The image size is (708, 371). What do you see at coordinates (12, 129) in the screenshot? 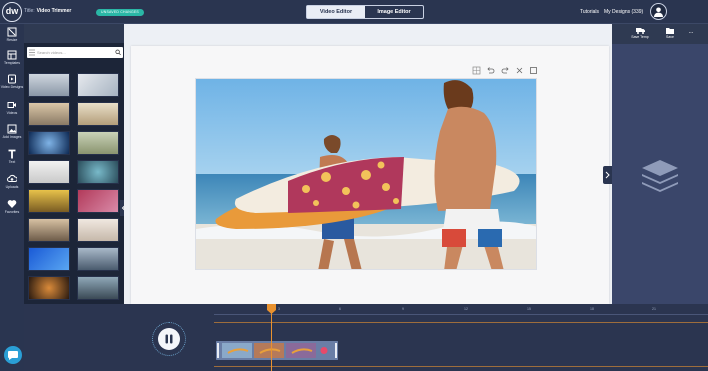
I see `add-images-icon` at bounding box center [12, 129].